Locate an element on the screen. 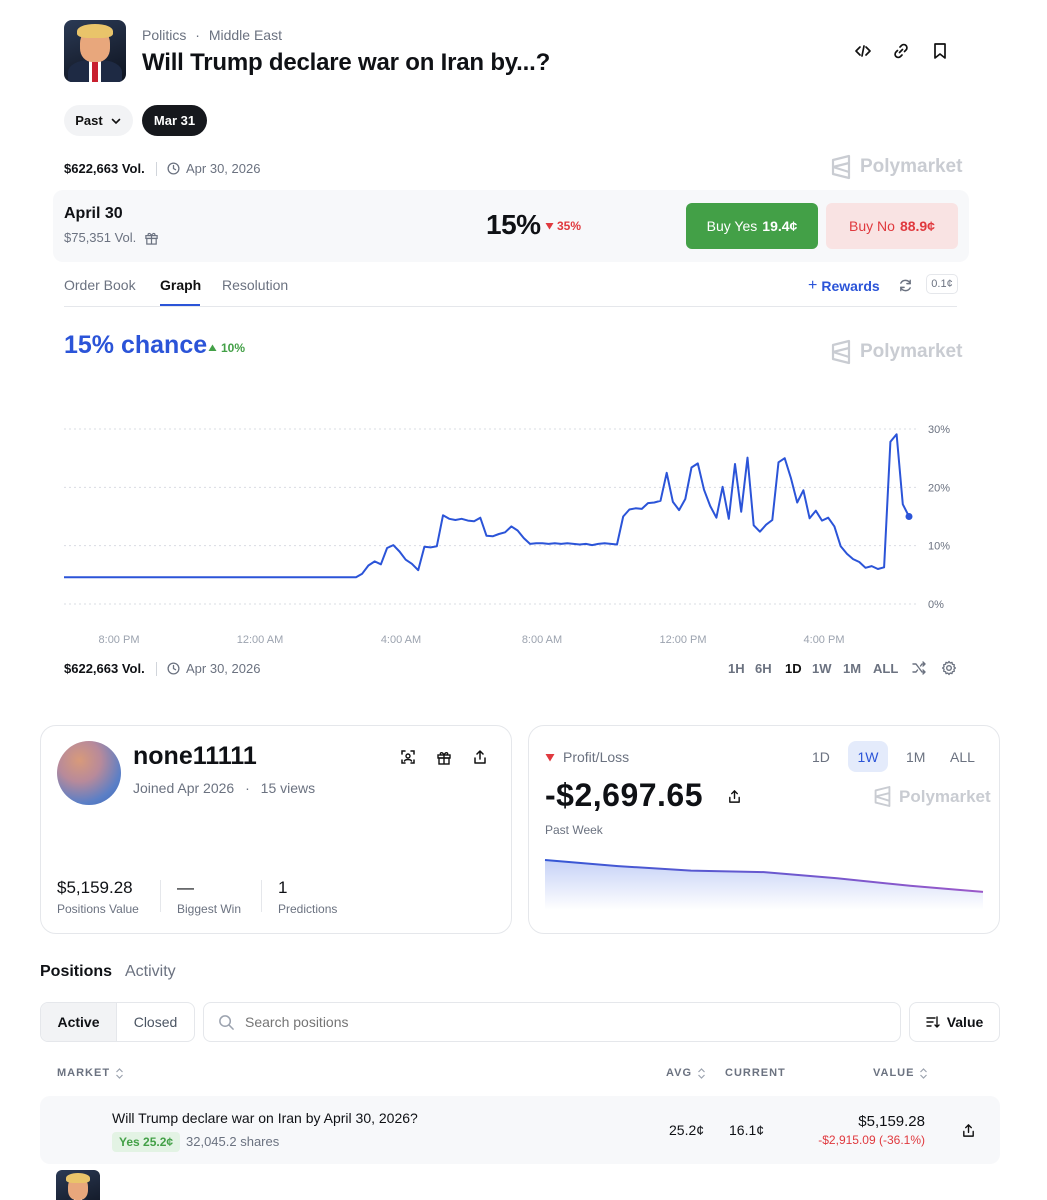  position-avg: 25.2¢ is located at coordinates (687, 1130).